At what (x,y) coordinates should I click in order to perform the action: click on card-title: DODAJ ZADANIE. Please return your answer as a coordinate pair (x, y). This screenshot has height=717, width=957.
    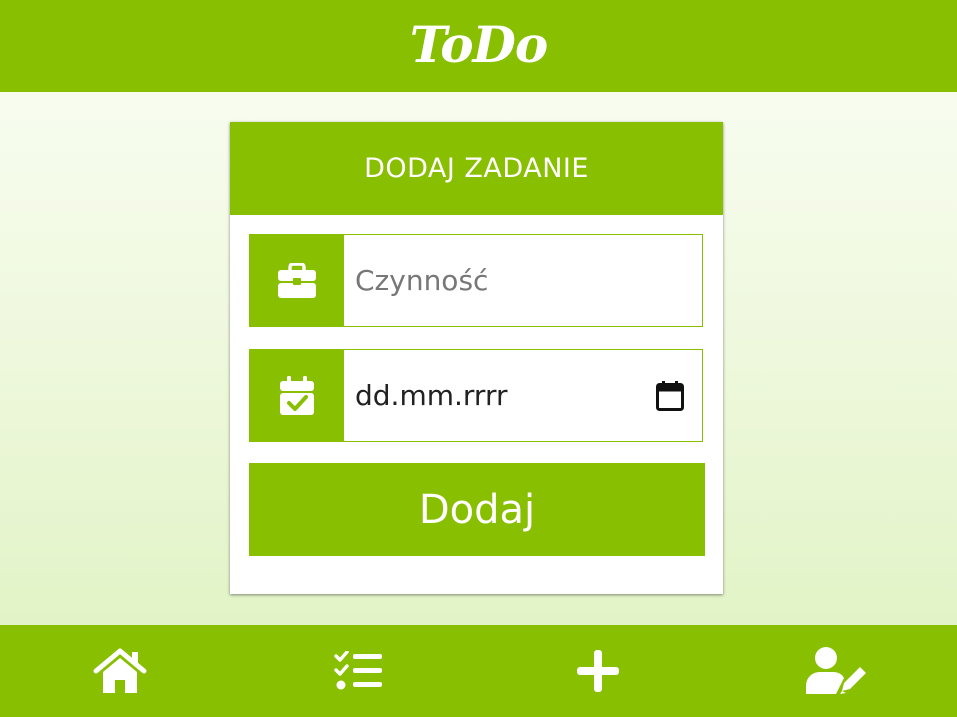
    Looking at the image, I should click on (476, 168).